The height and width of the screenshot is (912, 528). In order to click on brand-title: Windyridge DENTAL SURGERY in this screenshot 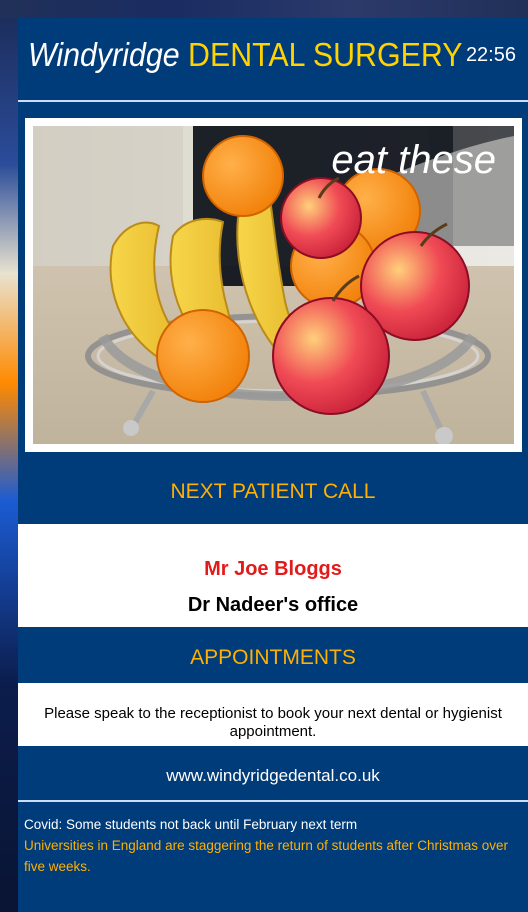, I will do `click(245, 55)`.